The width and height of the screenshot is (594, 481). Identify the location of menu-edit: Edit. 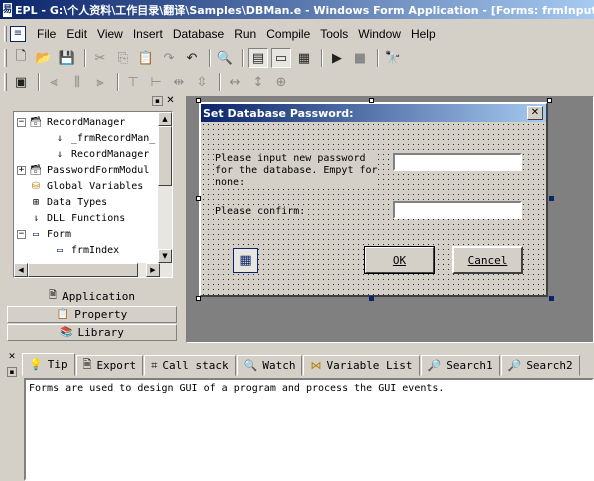
(76, 34).